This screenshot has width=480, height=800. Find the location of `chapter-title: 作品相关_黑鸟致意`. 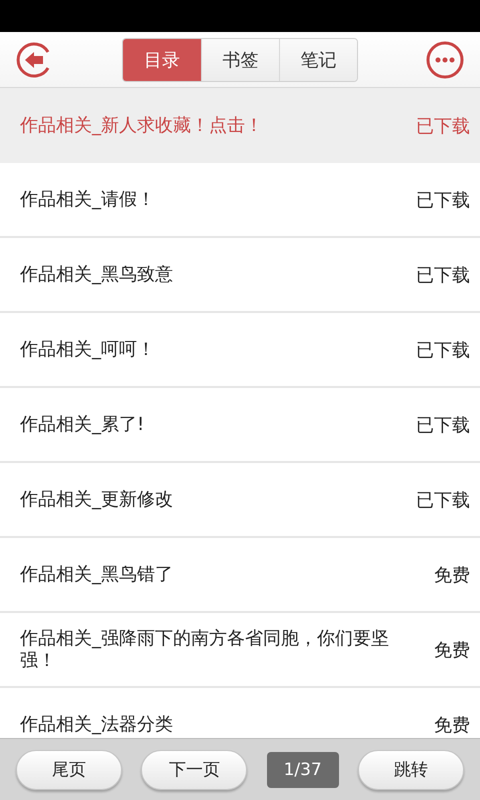

chapter-title: 作品相关_黑鸟致意 is located at coordinates (96, 275).